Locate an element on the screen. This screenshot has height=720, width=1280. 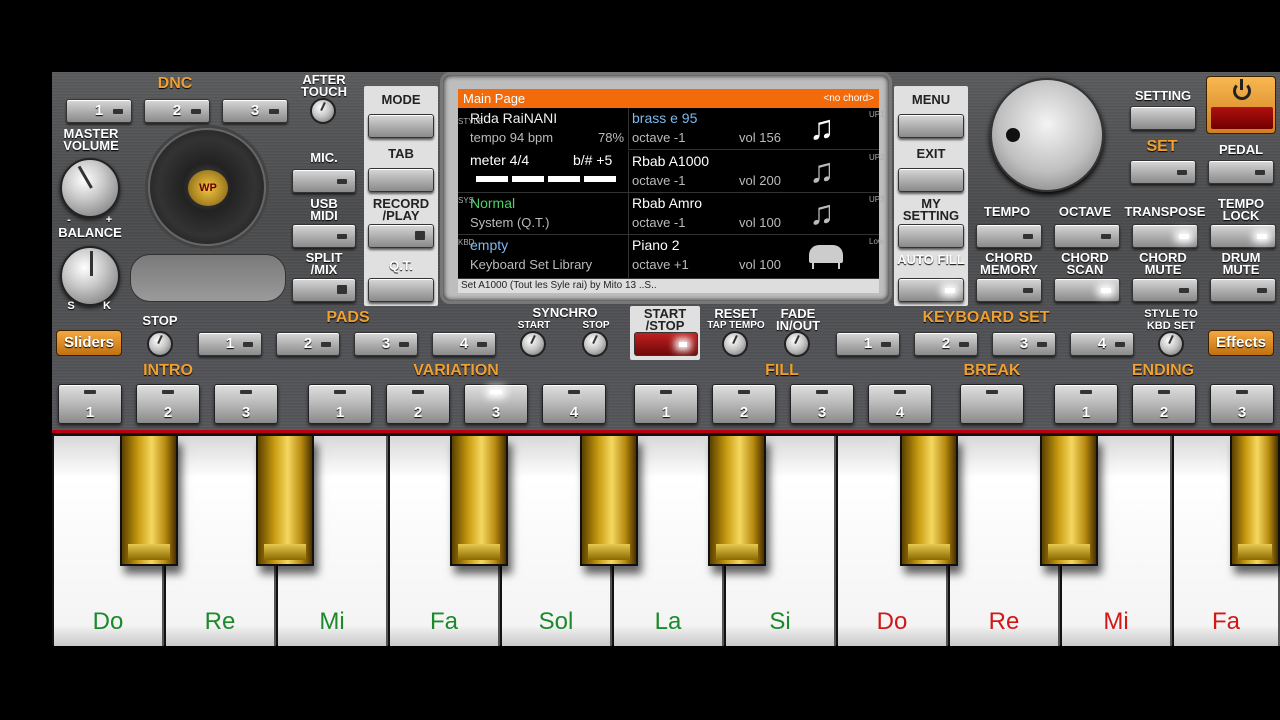
pad-button-4: 4 is located at coordinates (464, 344).